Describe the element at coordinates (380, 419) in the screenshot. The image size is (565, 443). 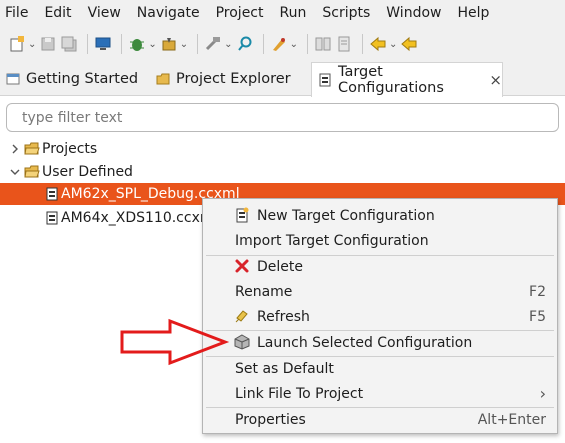
I see `menu-item-properties: Properties Alt+Enter` at that location.